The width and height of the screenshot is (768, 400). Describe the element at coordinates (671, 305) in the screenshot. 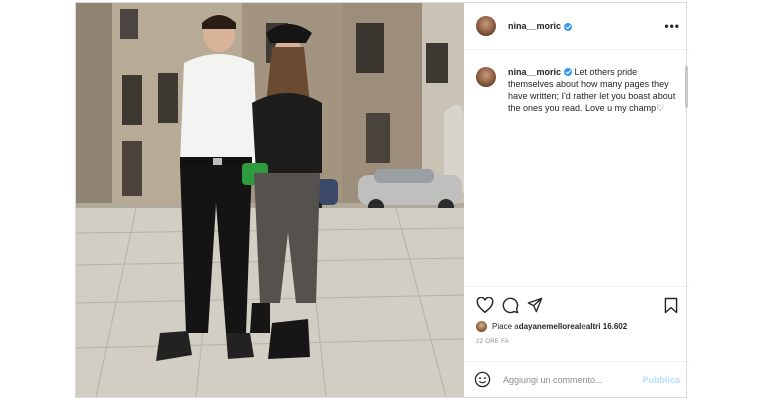

I see `bookmark-icon` at that location.